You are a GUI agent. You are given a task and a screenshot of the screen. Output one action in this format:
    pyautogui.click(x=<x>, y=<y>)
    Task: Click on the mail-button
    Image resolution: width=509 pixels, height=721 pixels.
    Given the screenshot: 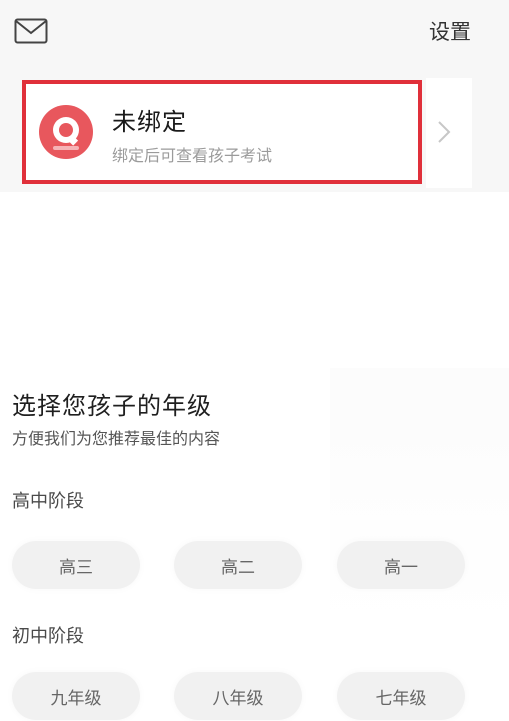 What is the action you would take?
    pyautogui.click(x=31, y=31)
    